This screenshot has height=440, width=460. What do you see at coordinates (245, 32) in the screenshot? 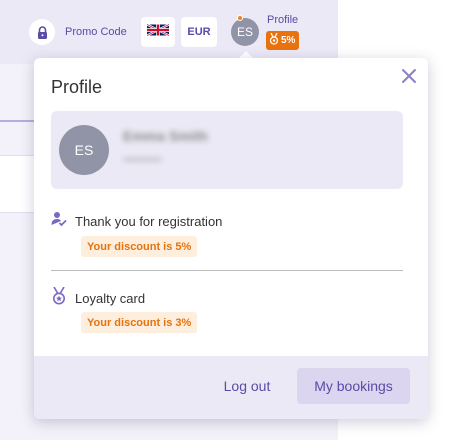
I see `header-avatar: ES` at bounding box center [245, 32].